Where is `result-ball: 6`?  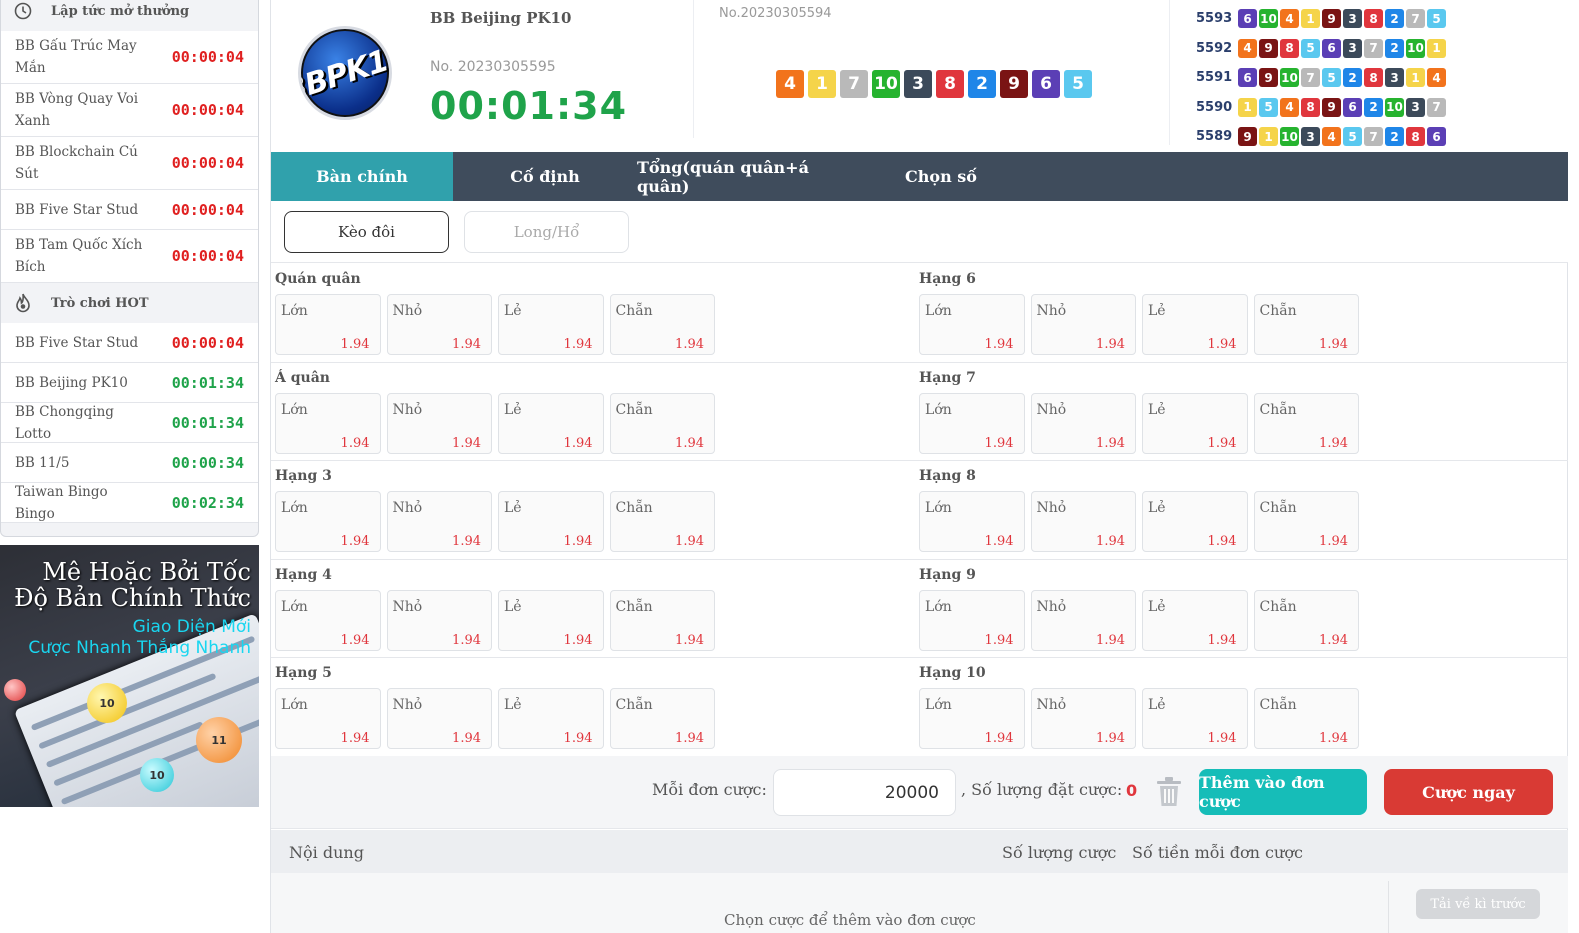
result-ball: 6 is located at coordinates (1046, 84).